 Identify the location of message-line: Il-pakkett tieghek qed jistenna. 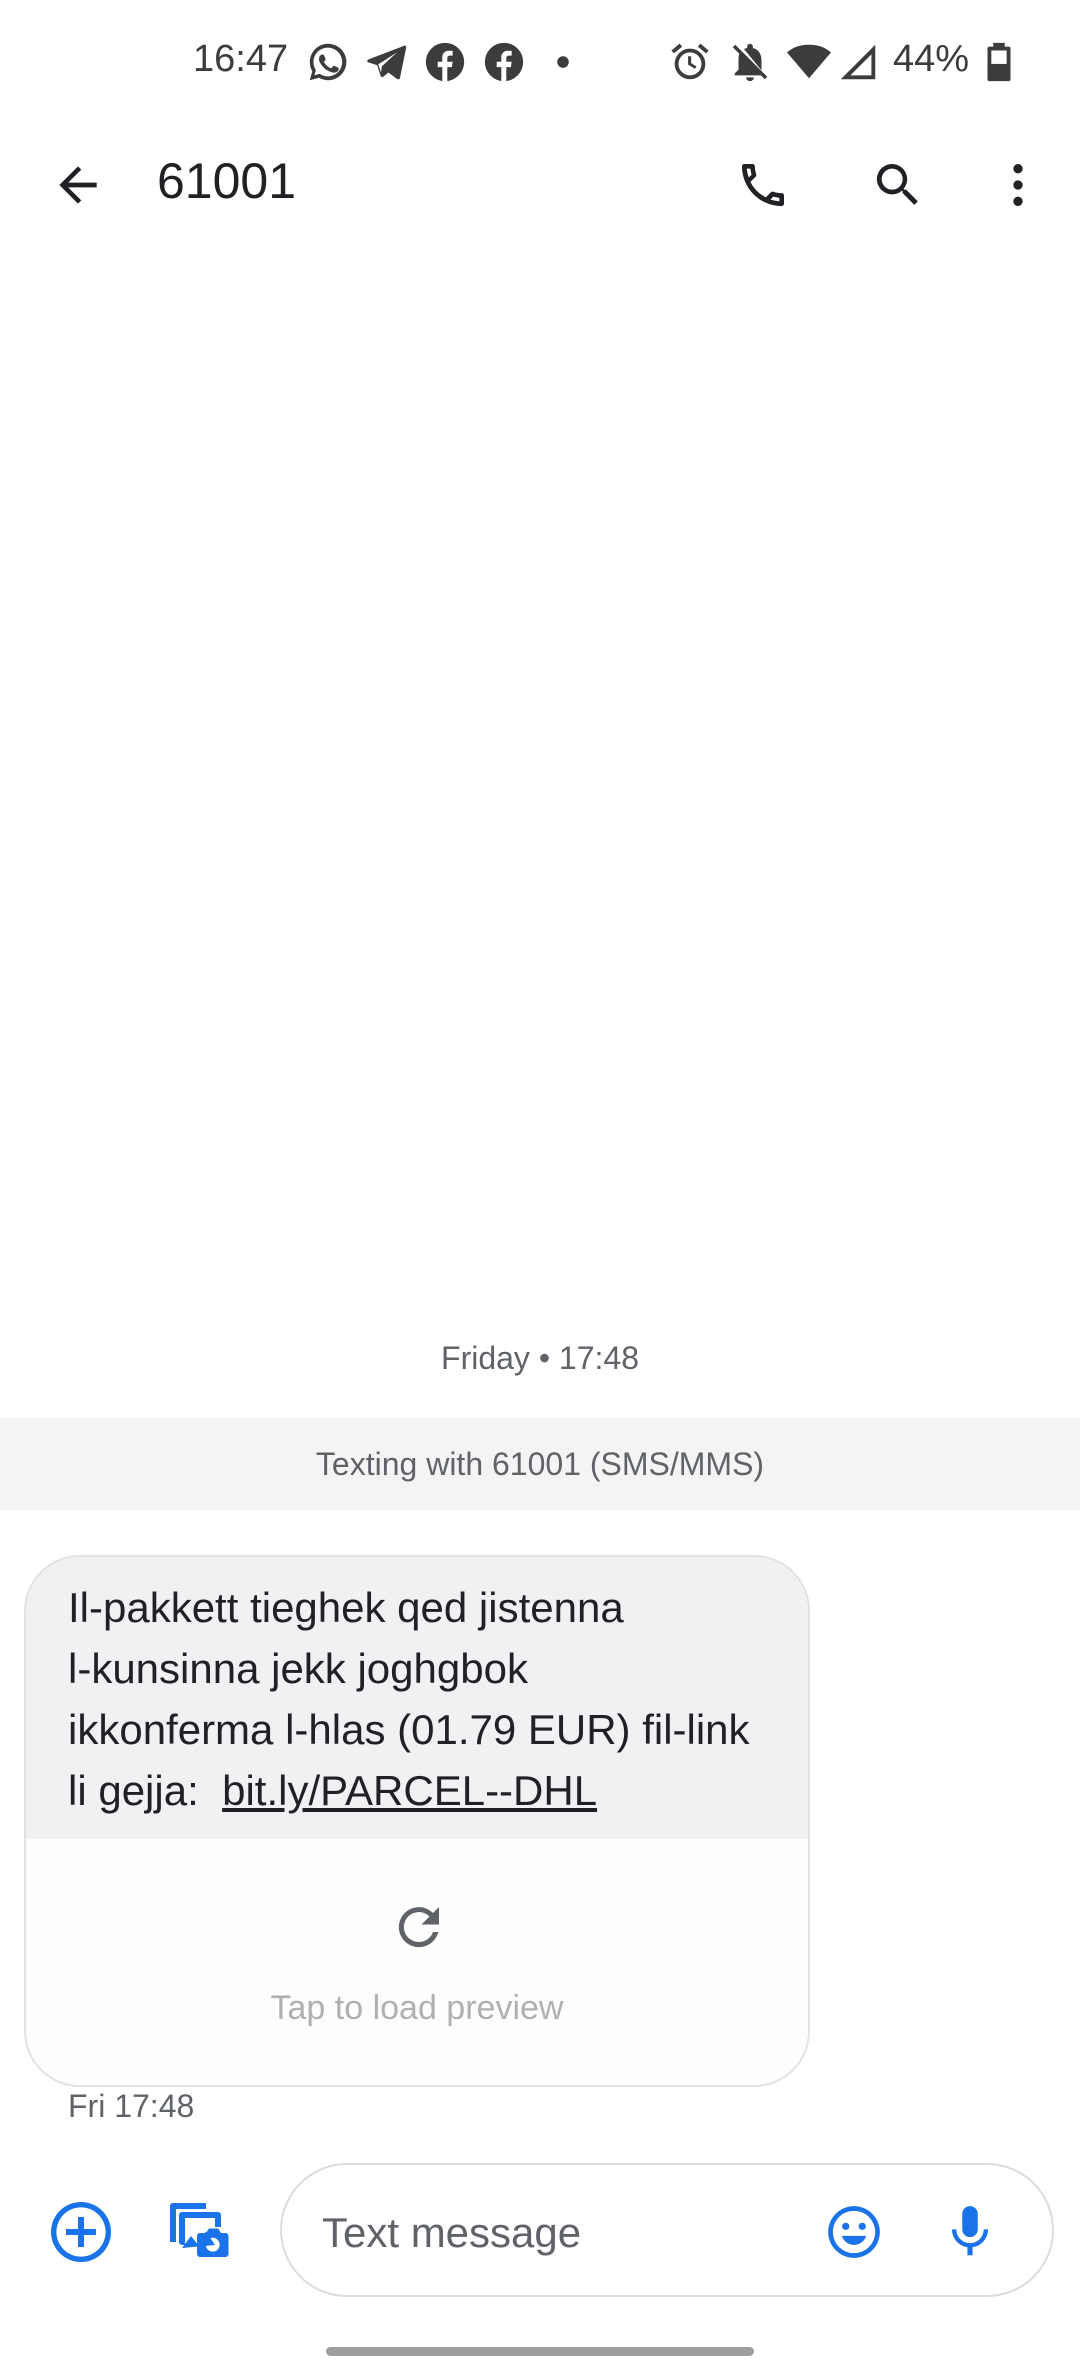
(346, 1607).